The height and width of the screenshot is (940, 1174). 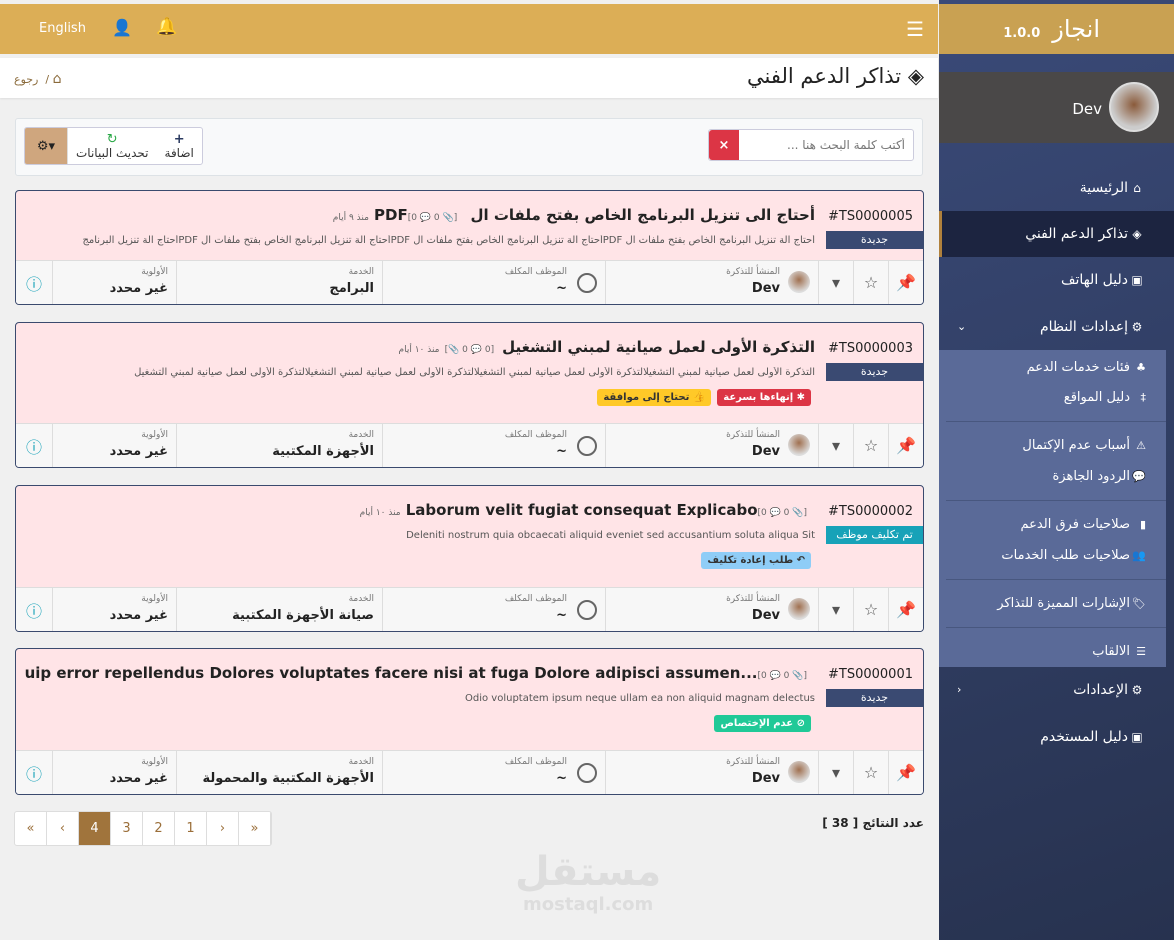 I want to click on sidebar-item: ⌂ الرئيسية, so click(x=1056, y=188).